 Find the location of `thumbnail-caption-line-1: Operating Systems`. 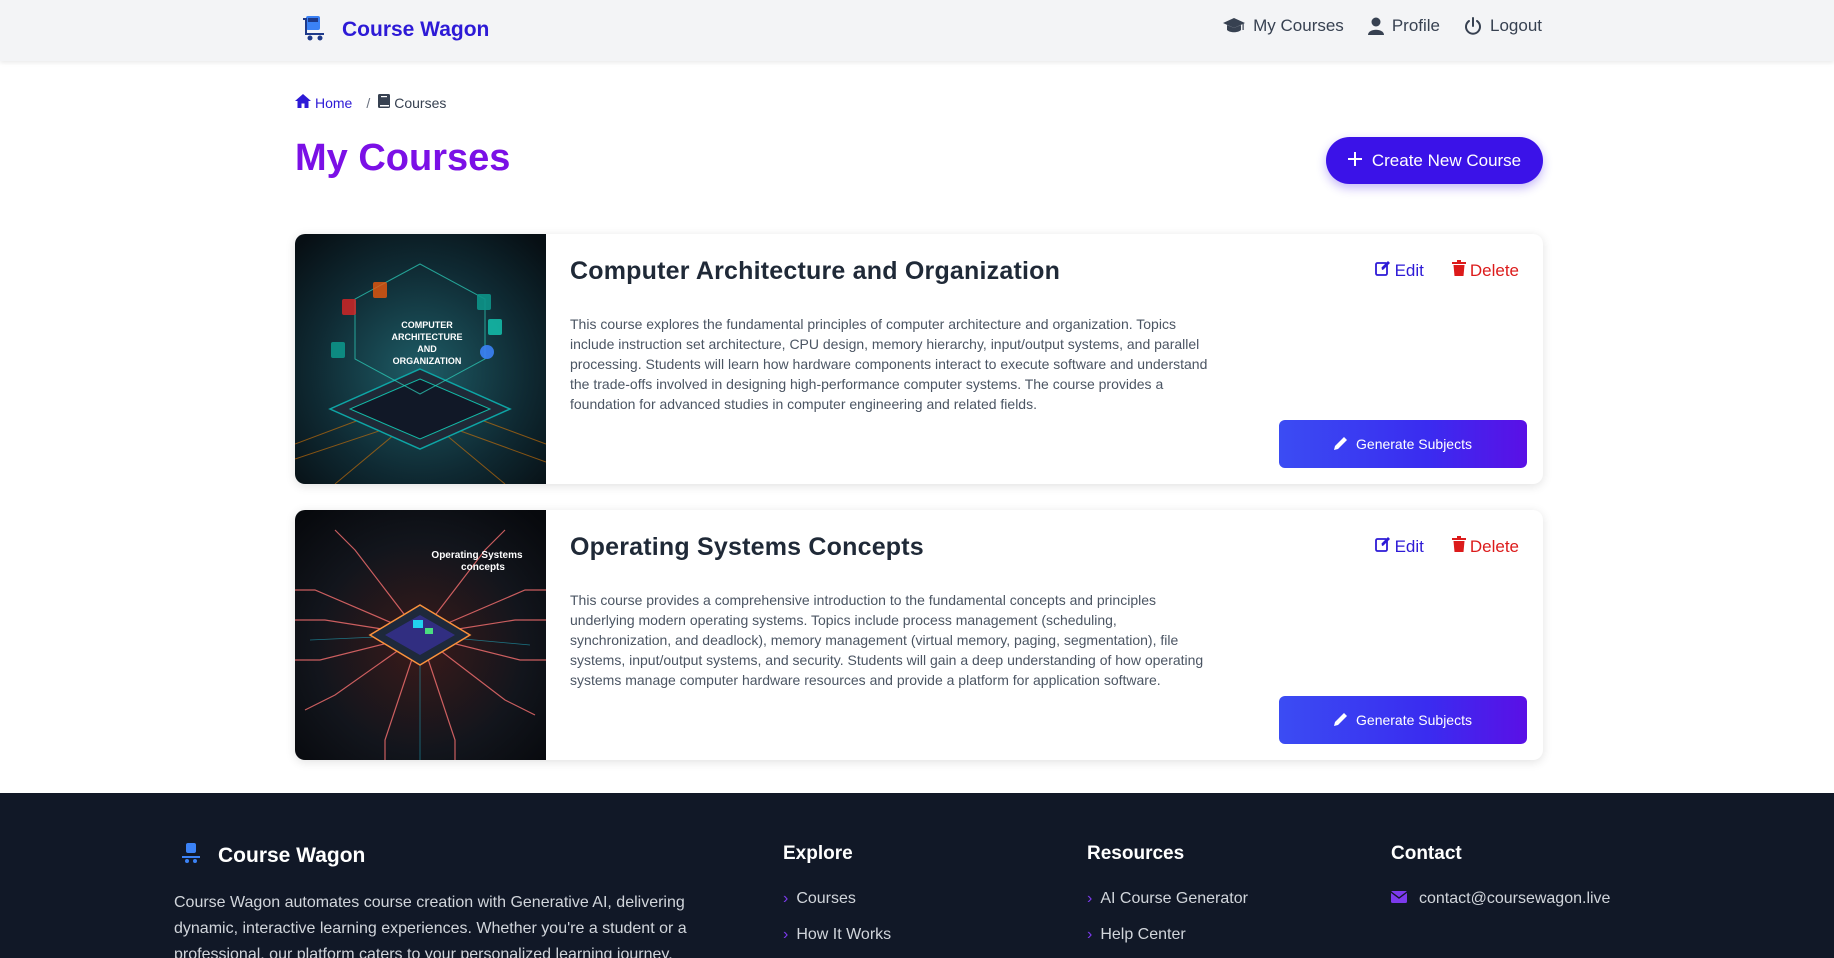

thumbnail-caption-line-1: Operating Systems is located at coordinates (477, 555).